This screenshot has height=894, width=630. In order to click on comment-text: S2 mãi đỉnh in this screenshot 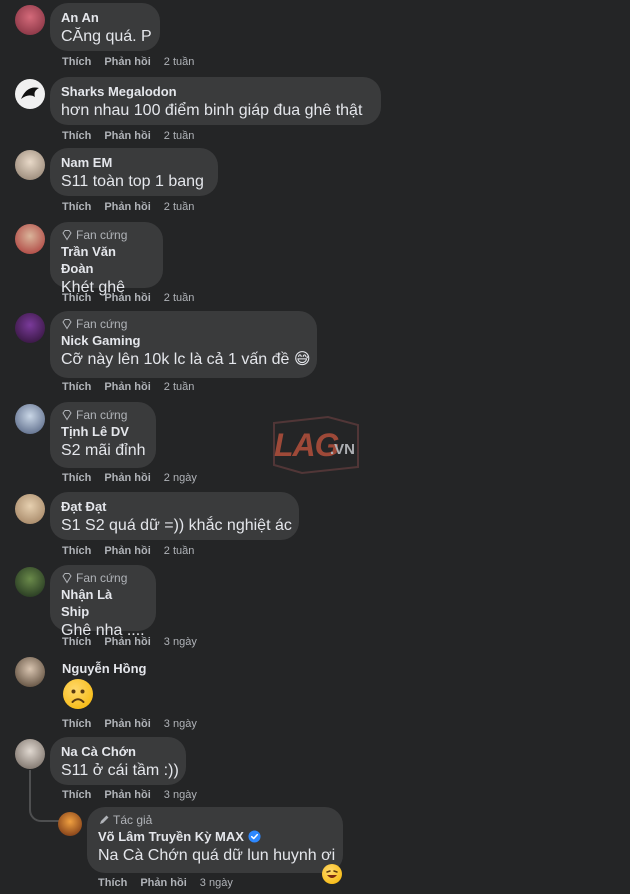, I will do `click(103, 450)`.